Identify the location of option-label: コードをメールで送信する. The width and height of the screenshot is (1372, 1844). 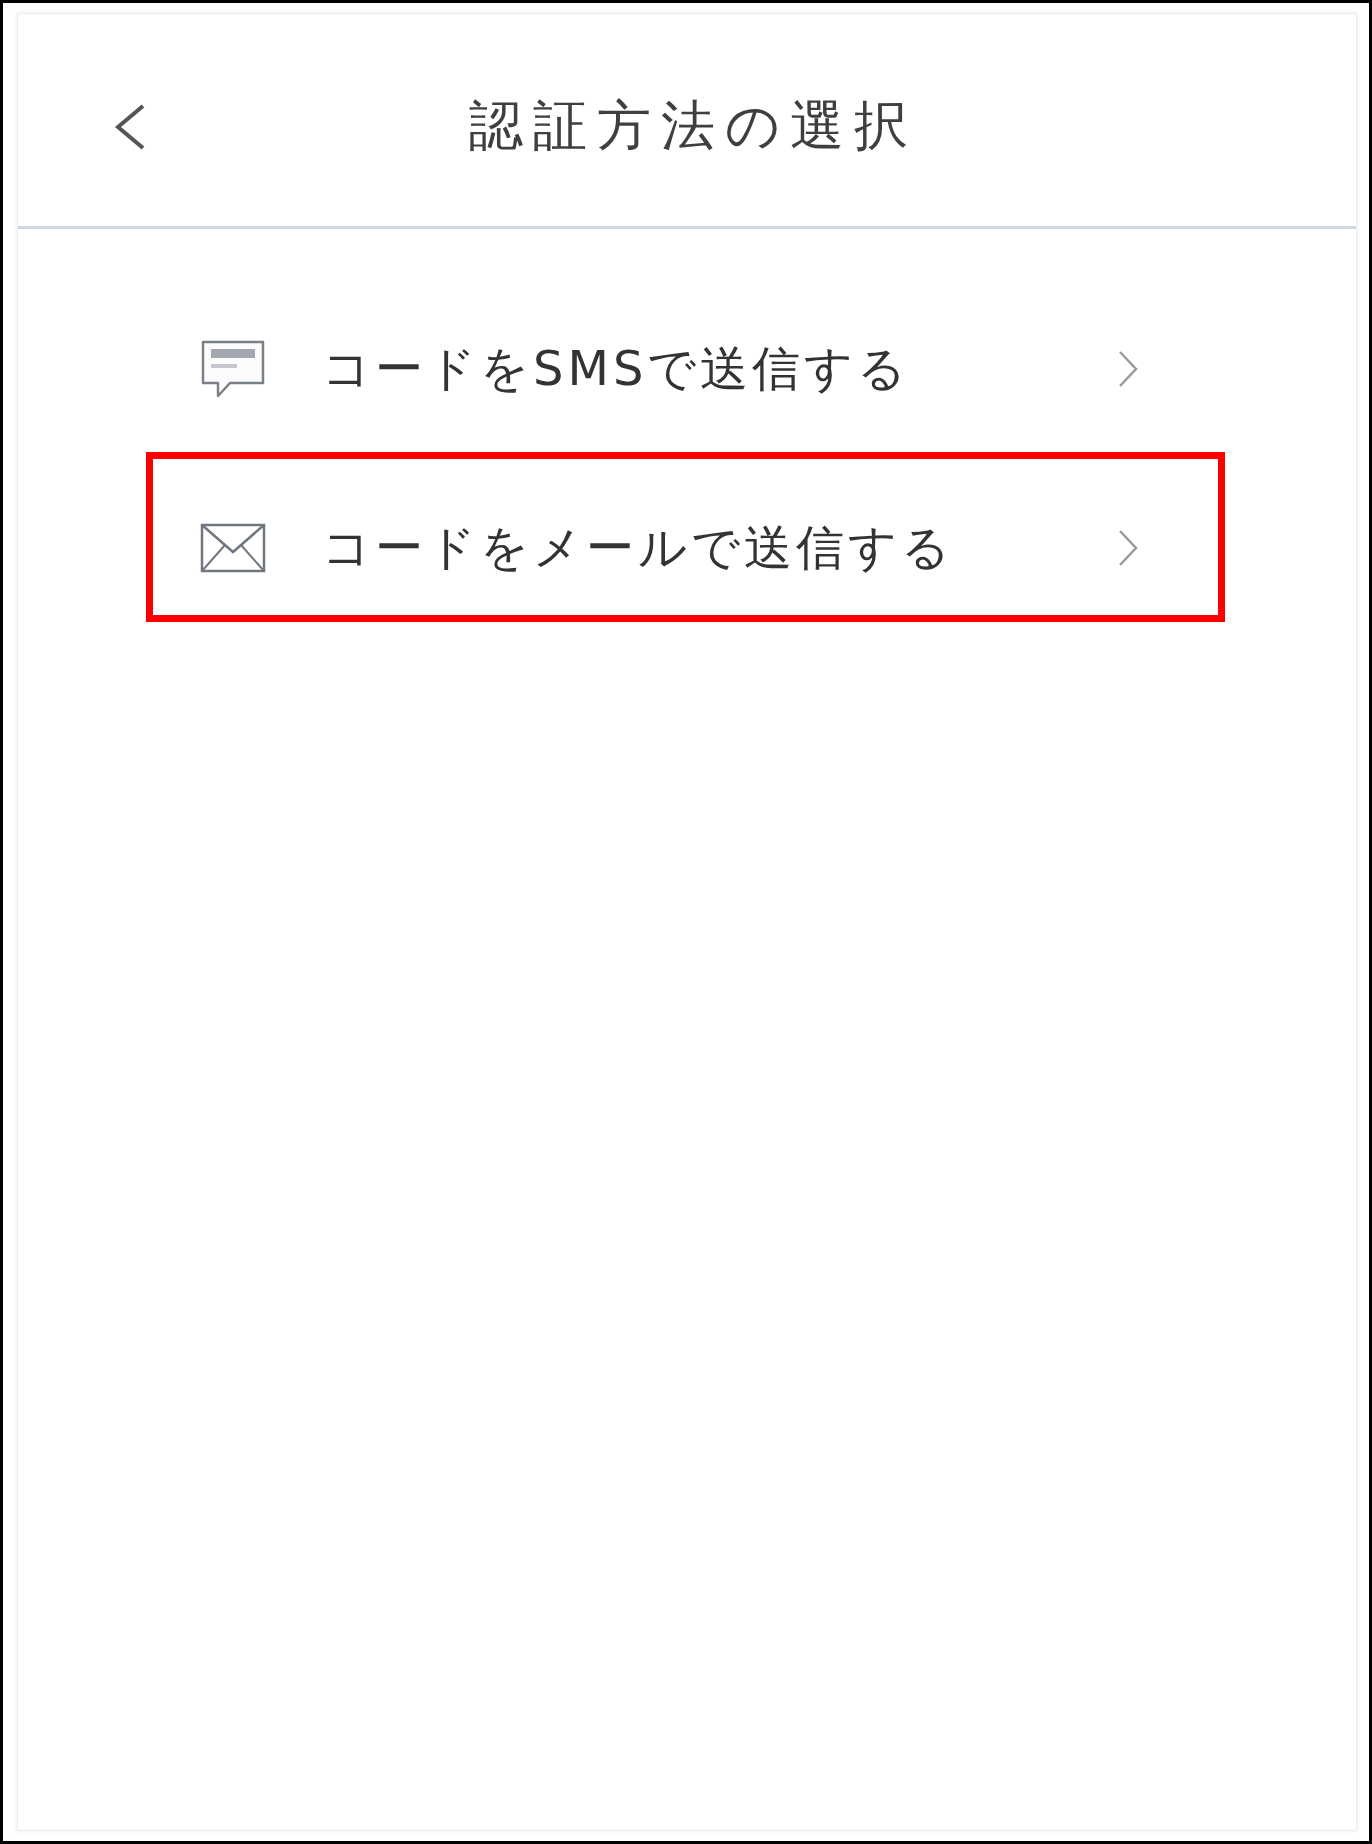
(638, 547).